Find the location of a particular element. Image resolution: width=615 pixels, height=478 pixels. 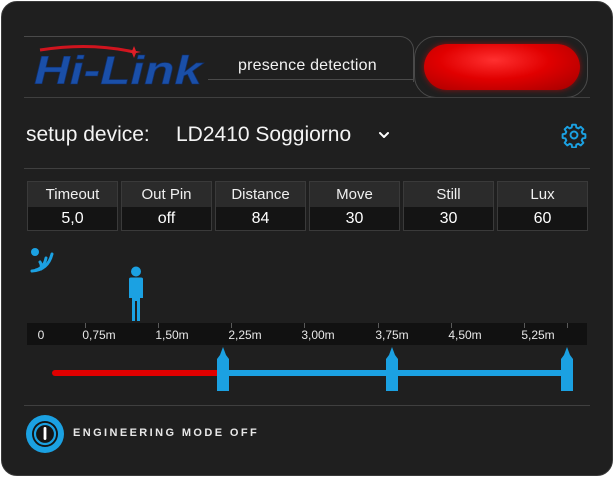

ruler-tick-label: 3,75m is located at coordinates (392, 335).